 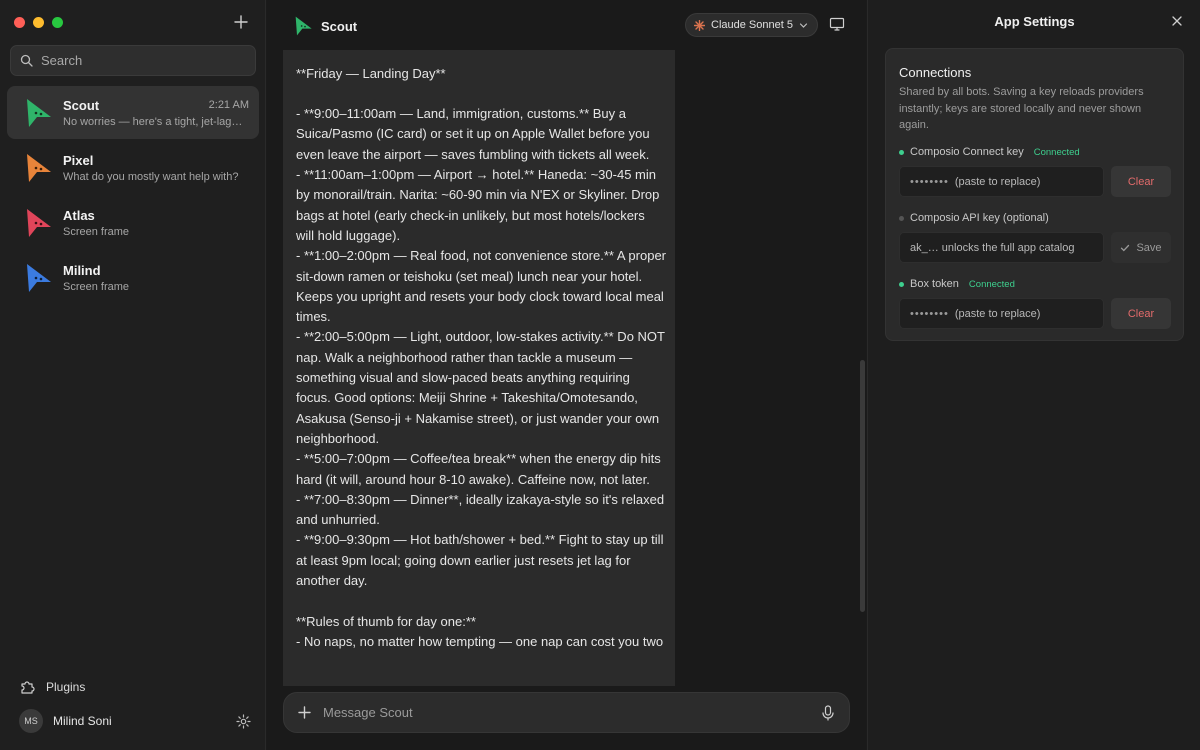 I want to click on search-box, so click(x=133, y=60).